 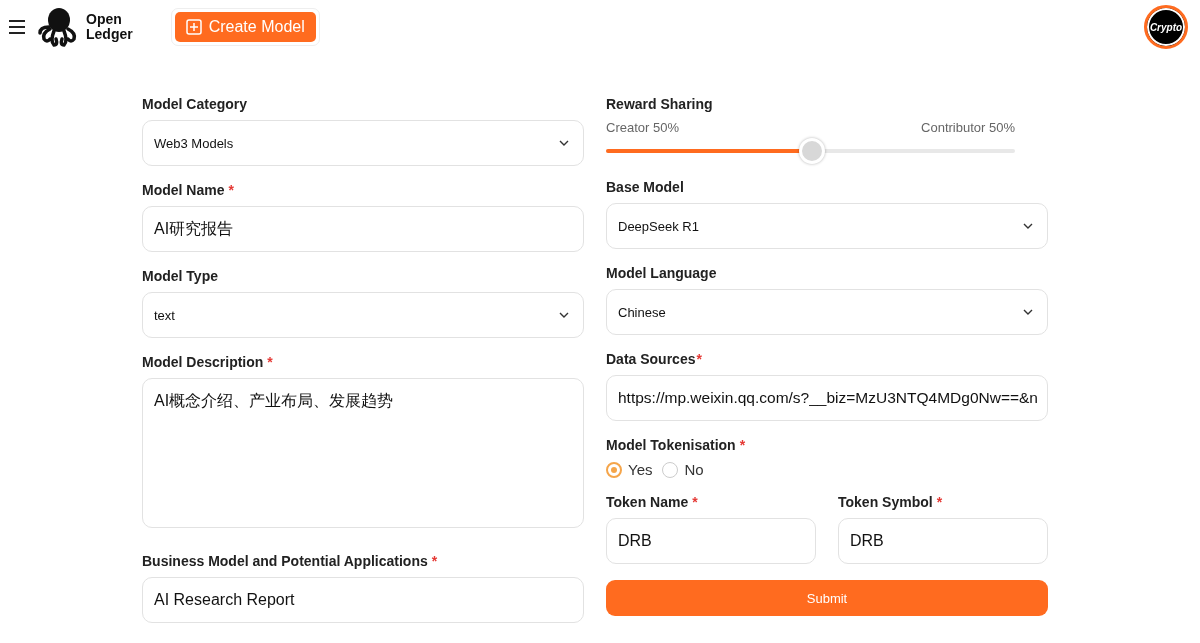 I want to click on input-field: https://mp.weixin.qq.com/s?__biz=MzU3NTQ4MDg0Nw==&n, so click(x=827, y=398).